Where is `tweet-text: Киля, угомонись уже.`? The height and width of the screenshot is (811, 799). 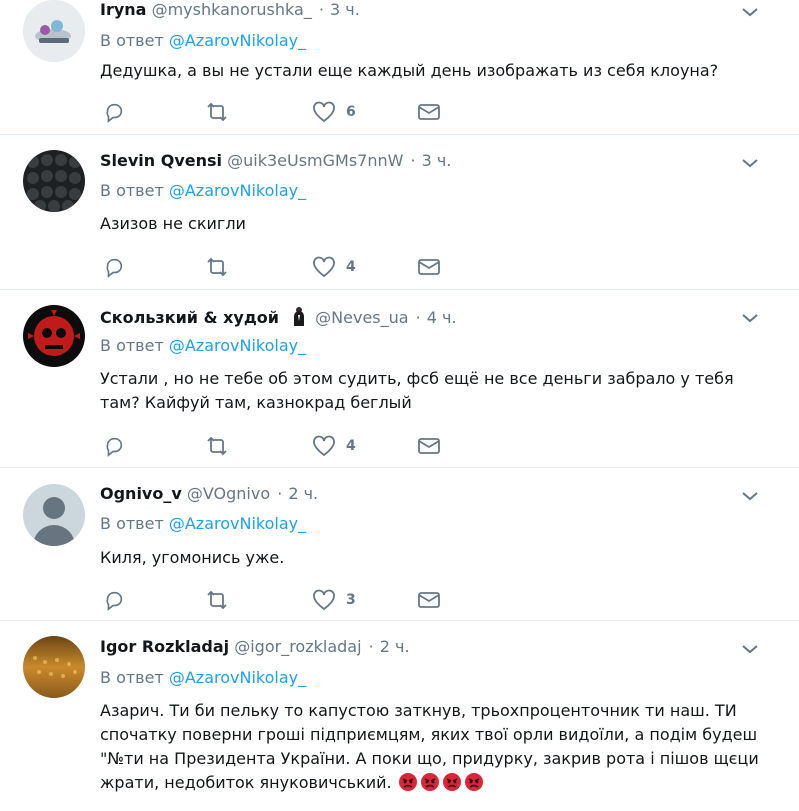 tweet-text: Киля, угомонись уже. is located at coordinates (192, 557).